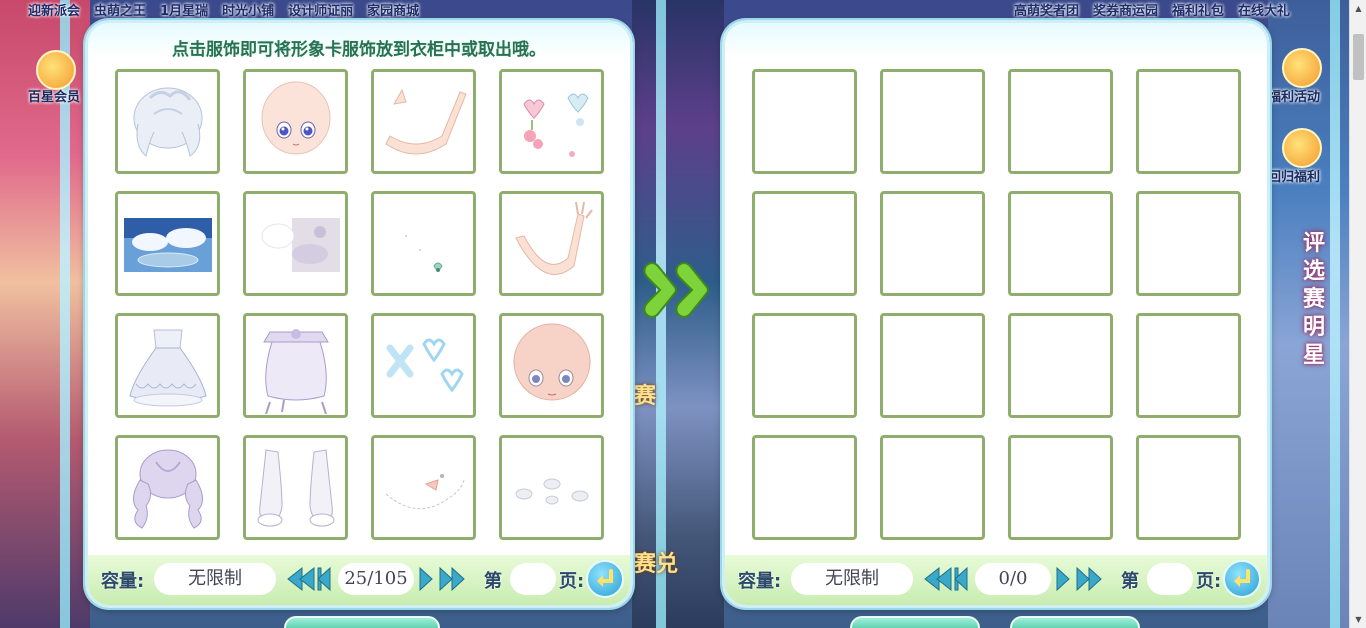 This screenshot has width=1366, height=628. I want to click on heart-accessory-icon, so click(555, 125).